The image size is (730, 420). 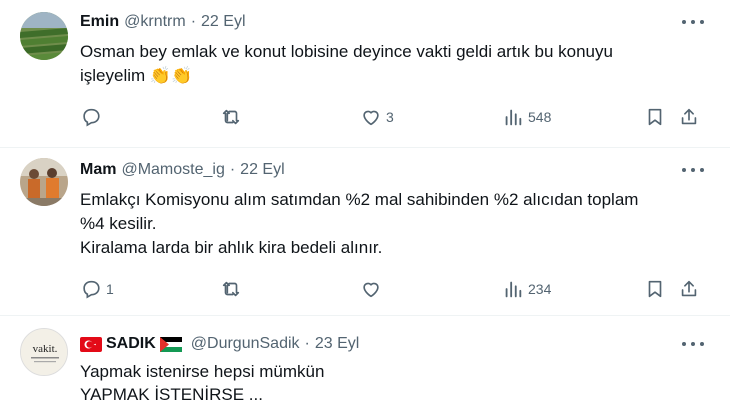 I want to click on reply-button: 1, so click(x=97, y=289).